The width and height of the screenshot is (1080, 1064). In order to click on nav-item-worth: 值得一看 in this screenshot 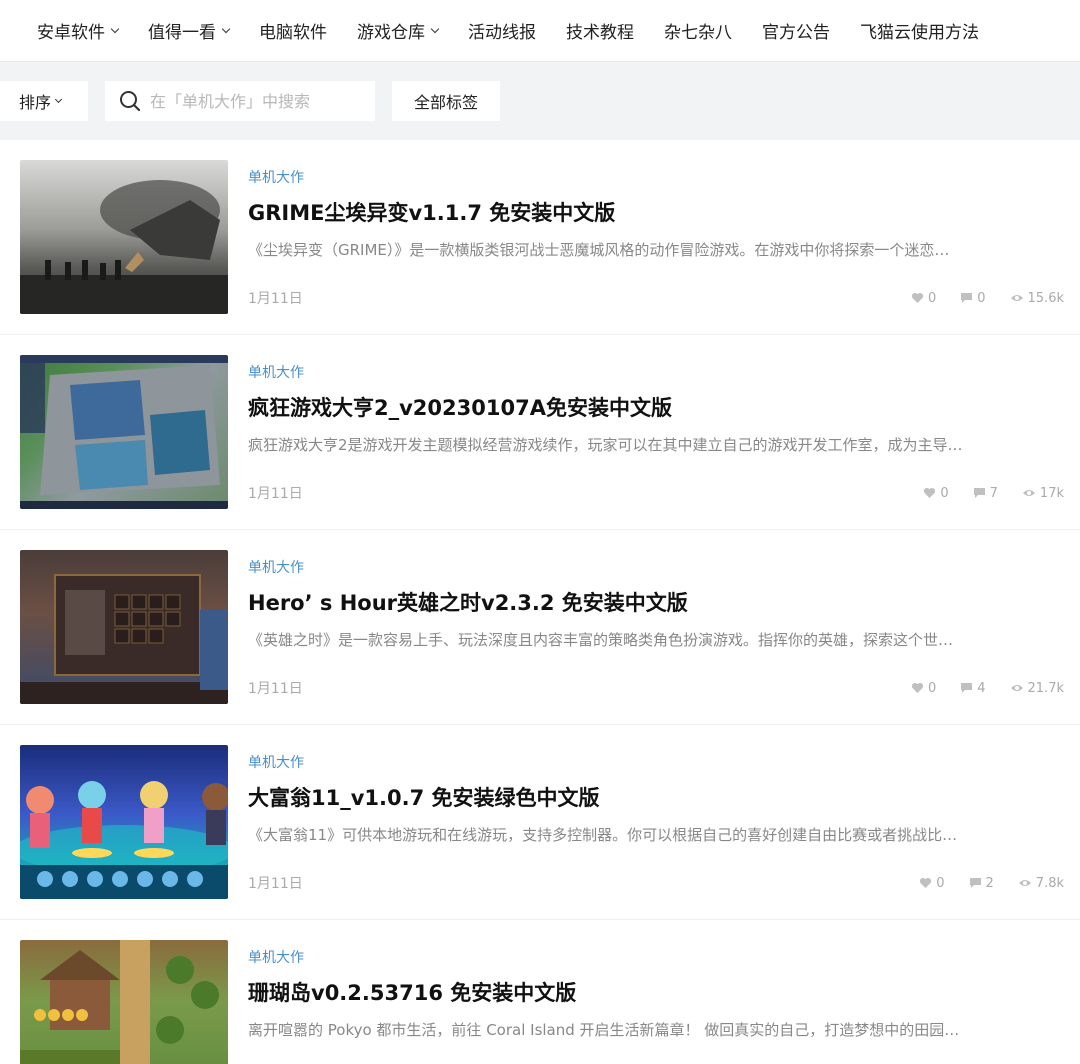, I will do `click(189, 30)`.